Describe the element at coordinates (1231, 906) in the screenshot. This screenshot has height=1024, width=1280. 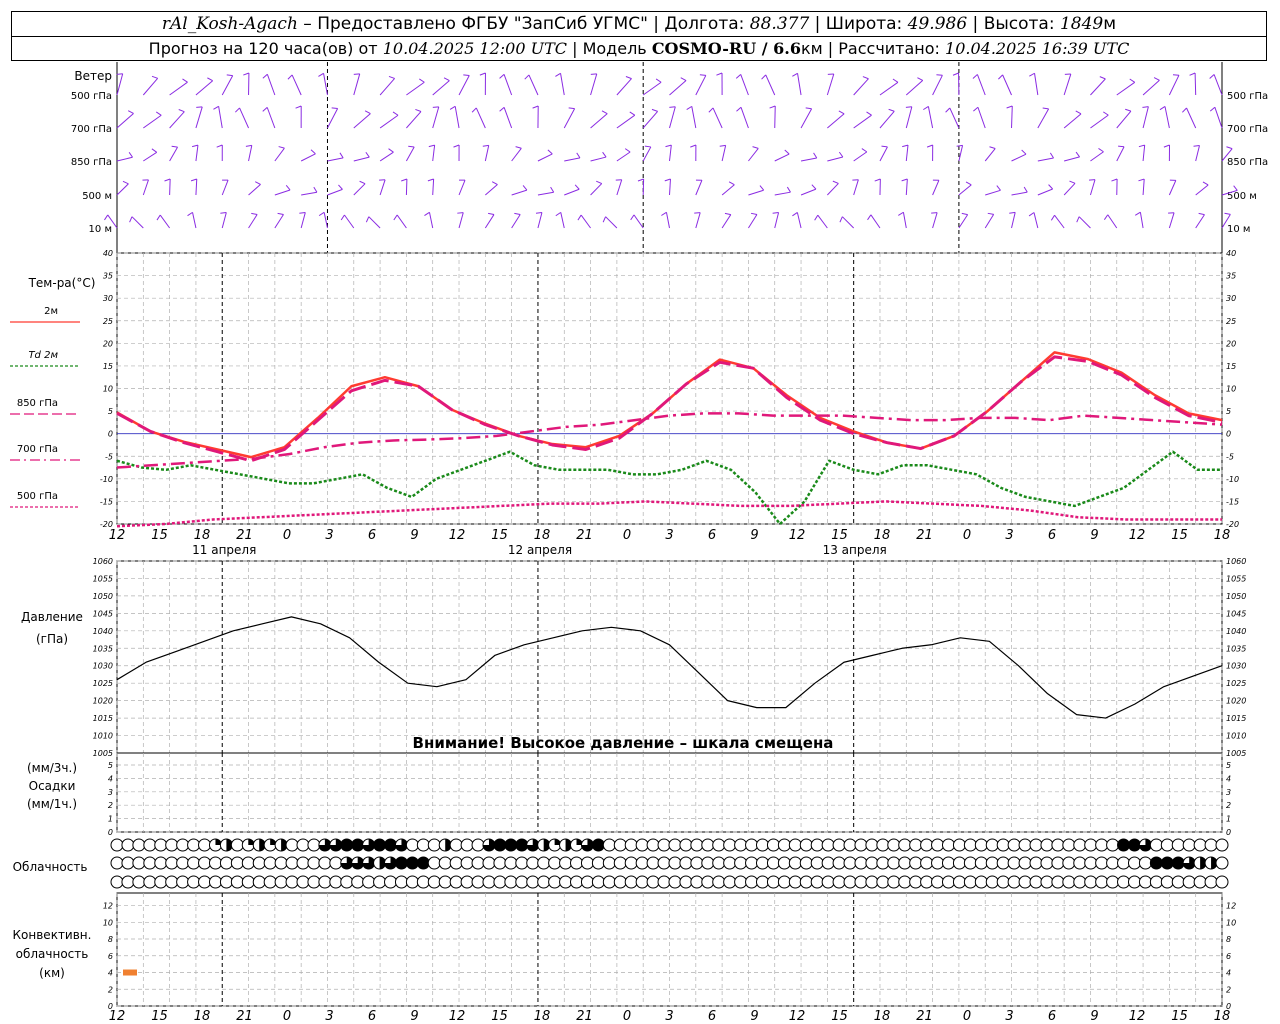
I see `convective-tick-right: 12` at that location.